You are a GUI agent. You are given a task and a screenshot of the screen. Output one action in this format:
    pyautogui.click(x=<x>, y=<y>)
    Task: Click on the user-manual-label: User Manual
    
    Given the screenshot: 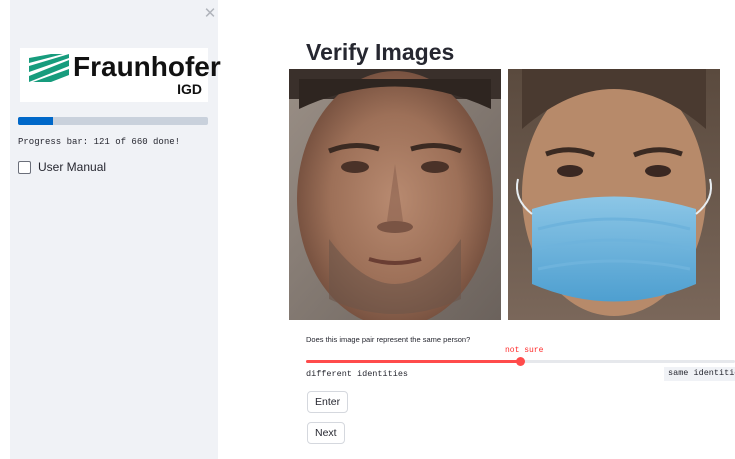 What is the action you would take?
    pyautogui.click(x=72, y=167)
    